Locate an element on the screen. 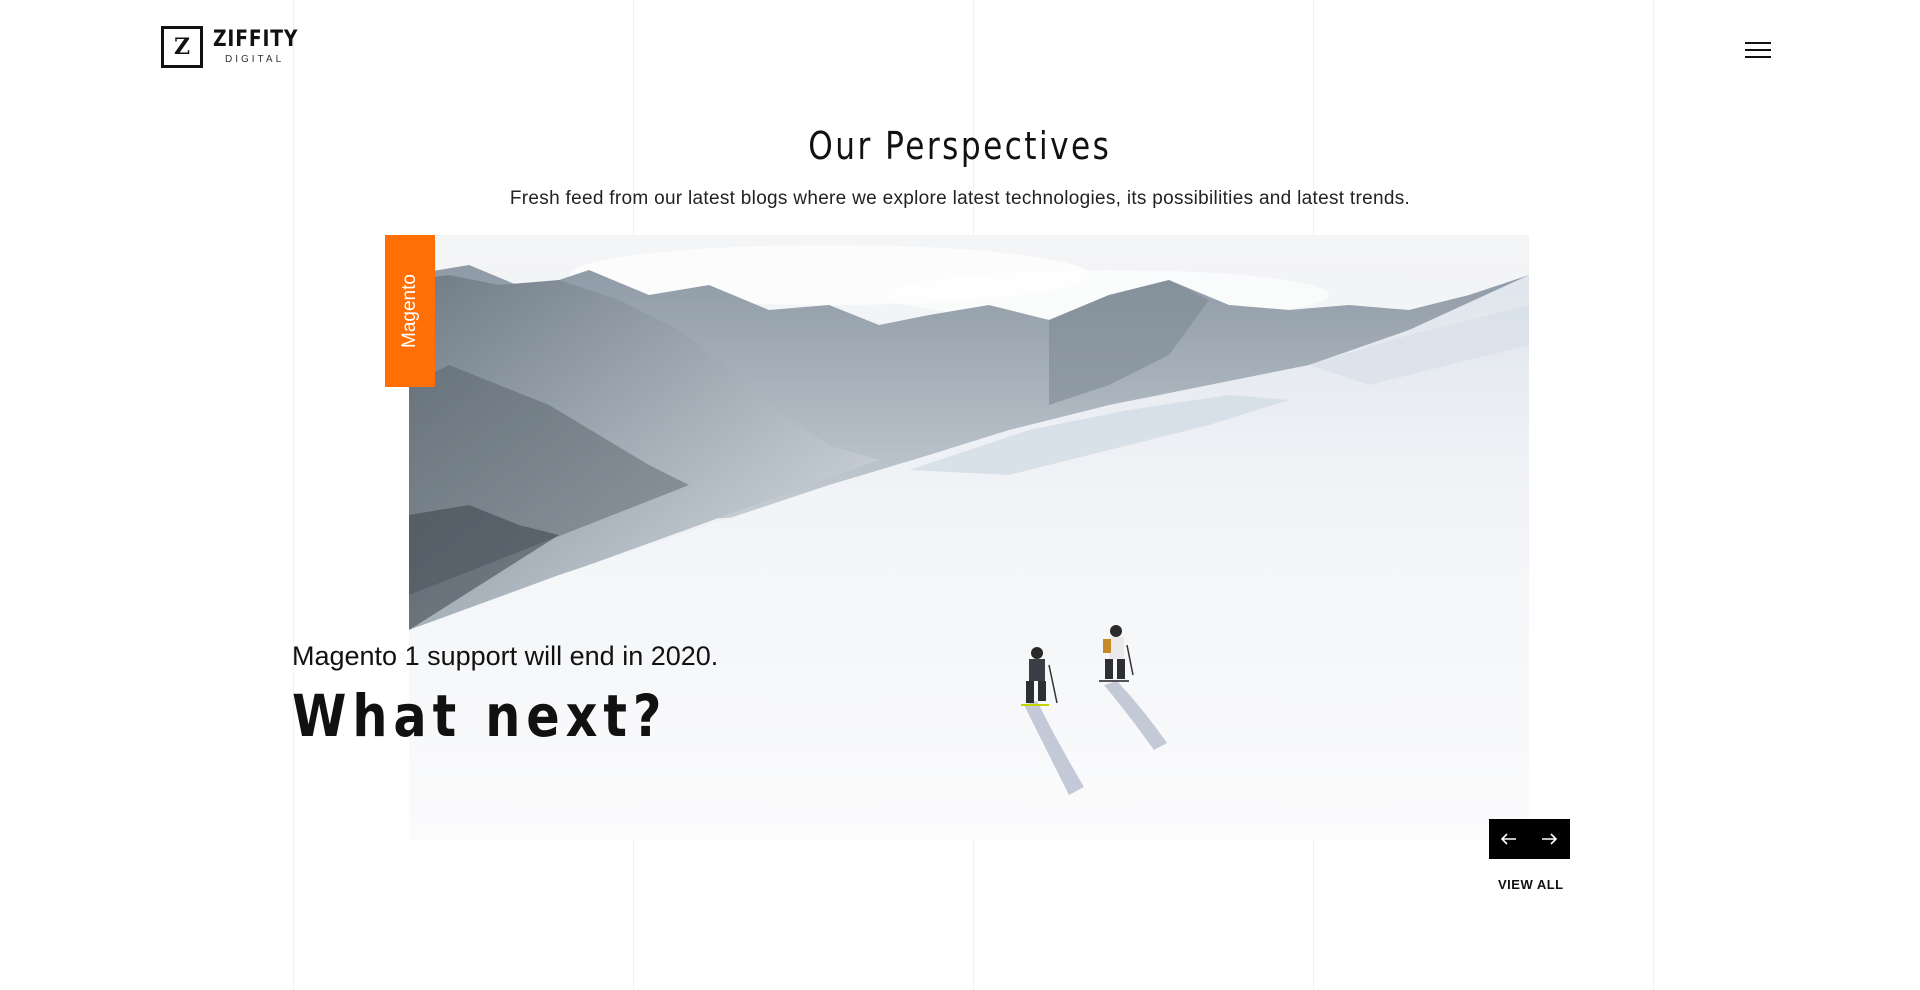 The height and width of the screenshot is (990, 1920). category-tag: Magento is located at coordinates (410, 311).